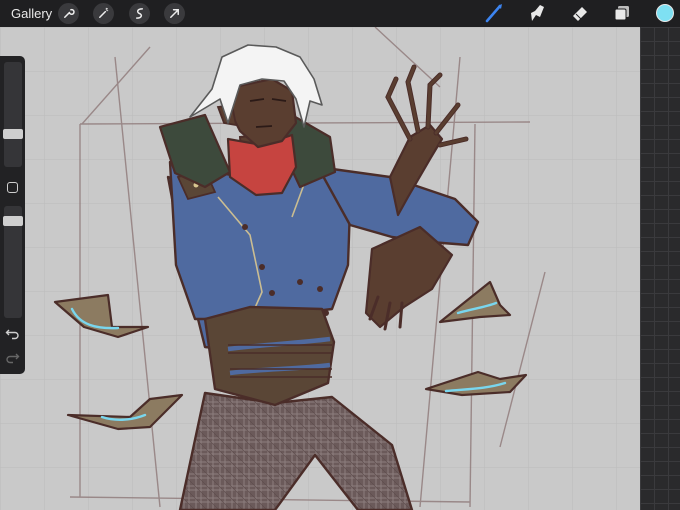  I want to click on top-toolbar: Gallery, so click(340, 13).